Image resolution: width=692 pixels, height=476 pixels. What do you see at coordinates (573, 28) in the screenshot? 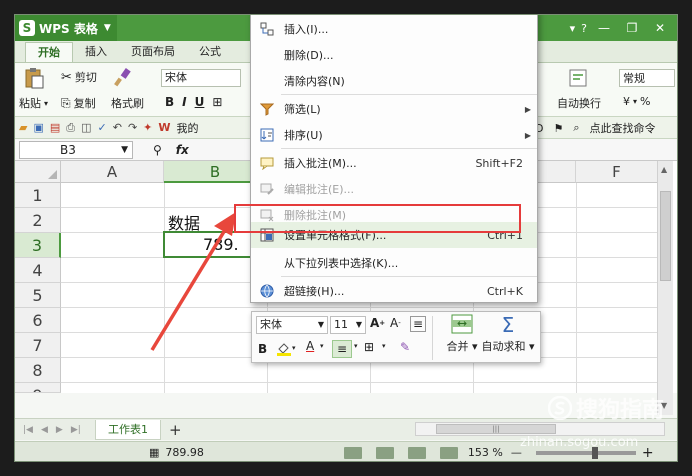
I see `dropdown-icon: ▾` at bounding box center [573, 28].